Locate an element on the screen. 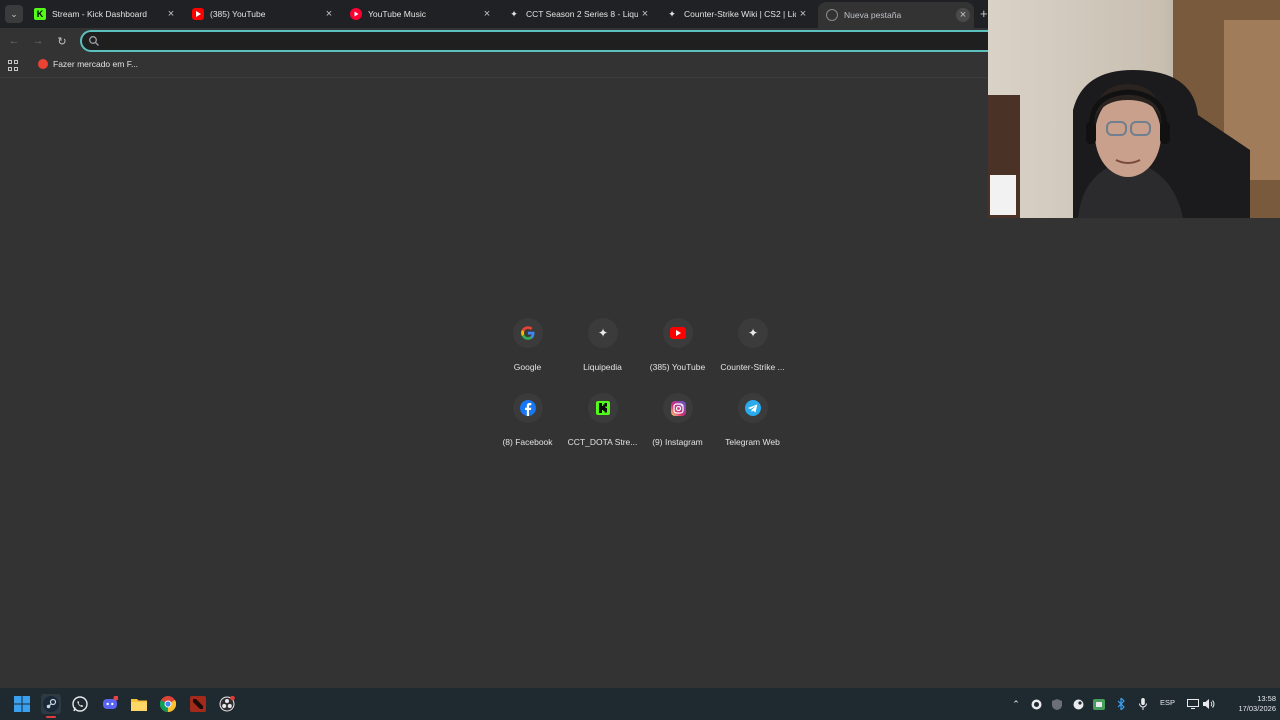 The width and height of the screenshot is (1280, 720). chevron-down-icon: ⌄ is located at coordinates (14, 13).